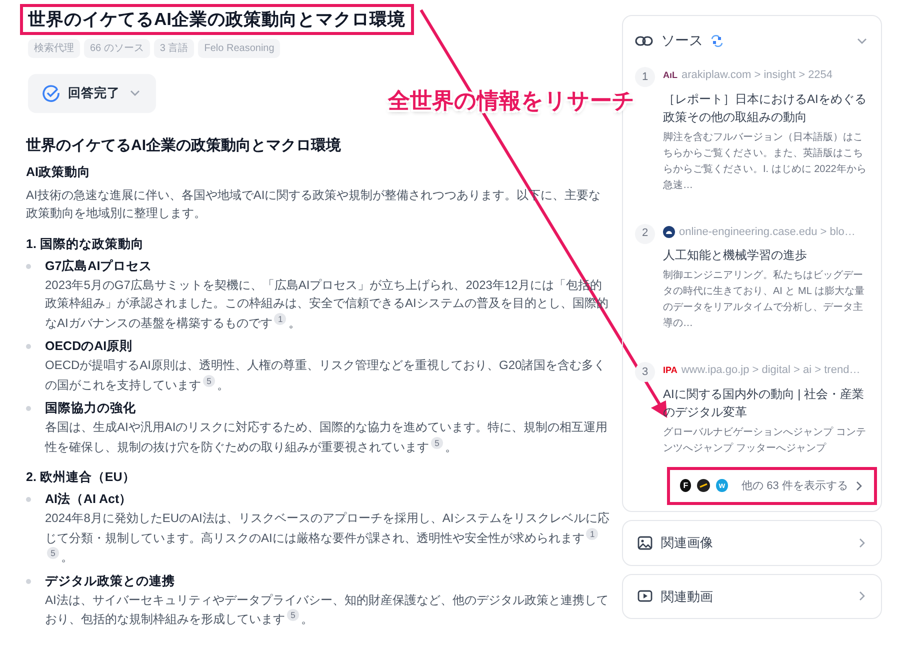 Image resolution: width=902 pixels, height=657 pixels. Describe the element at coordinates (239, 48) in the screenshot. I see `tag: Felo Reasoning` at that location.